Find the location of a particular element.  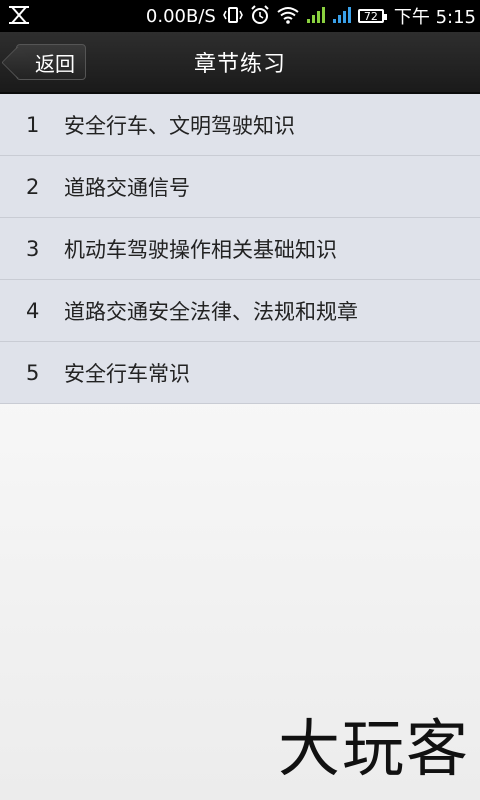

chapter-title: 道路交通安全法律、法规和规章 is located at coordinates (211, 311).